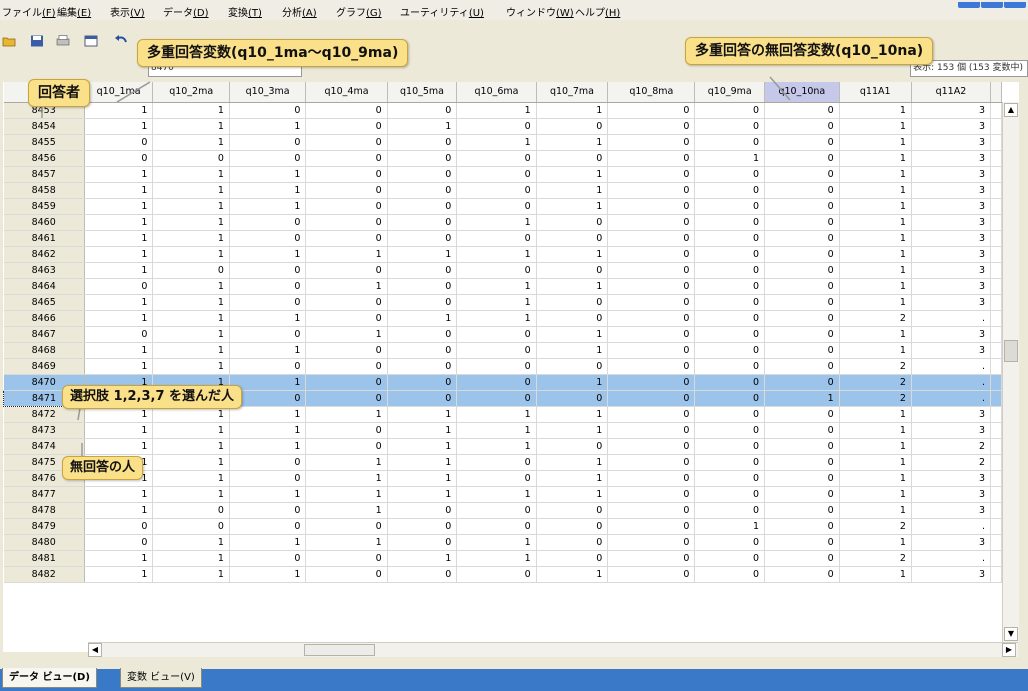 This screenshot has height=691, width=1028. Describe the element at coordinates (121, 41) in the screenshot. I see `undo-icon` at that location.